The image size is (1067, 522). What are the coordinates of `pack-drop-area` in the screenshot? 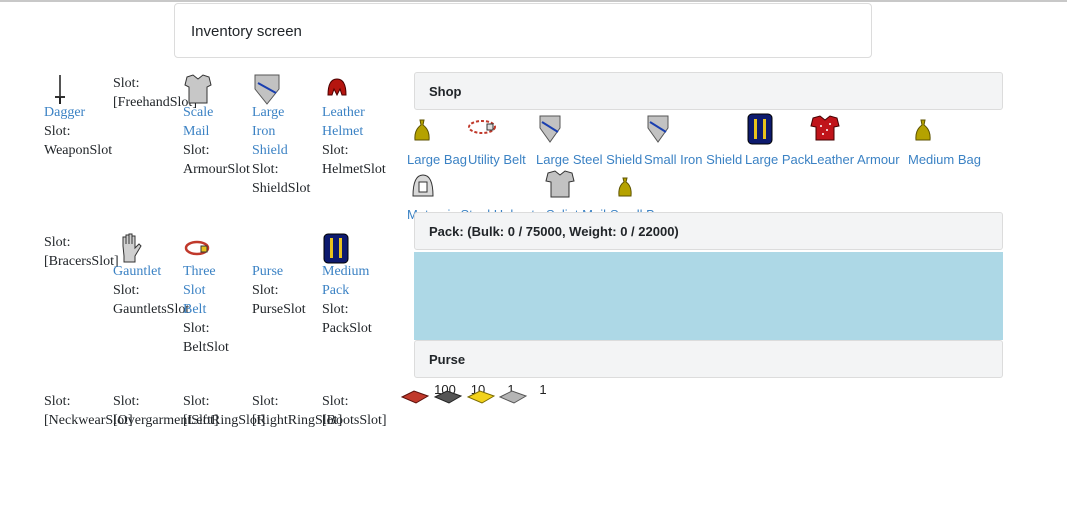 It's located at (708, 296).